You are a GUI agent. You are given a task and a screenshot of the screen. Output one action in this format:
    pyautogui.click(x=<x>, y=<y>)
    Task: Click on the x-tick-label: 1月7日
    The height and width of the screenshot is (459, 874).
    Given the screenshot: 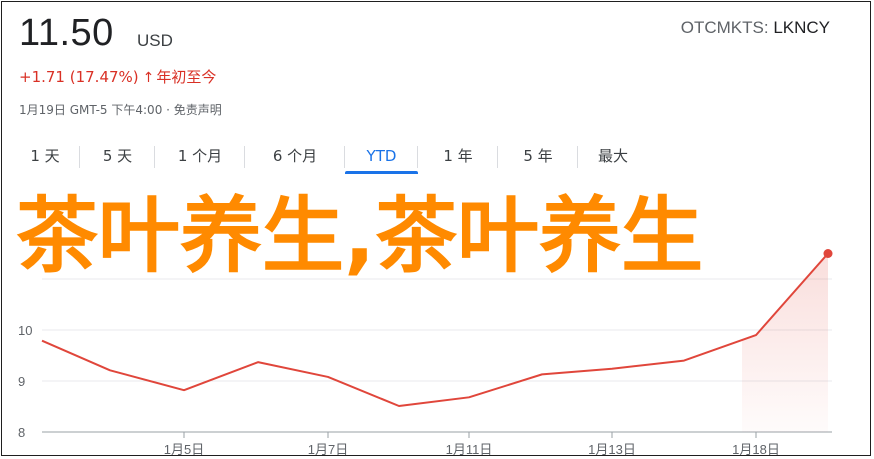 What is the action you would take?
    pyautogui.click(x=328, y=449)
    